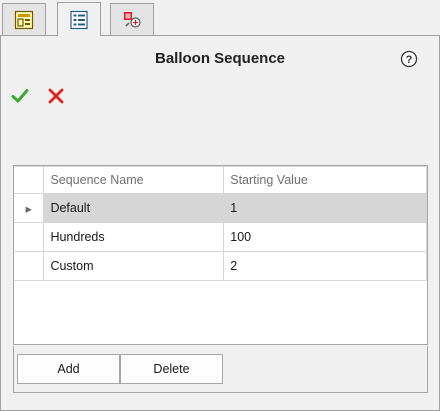  I want to click on starting-value-cell: 100, so click(325, 237).